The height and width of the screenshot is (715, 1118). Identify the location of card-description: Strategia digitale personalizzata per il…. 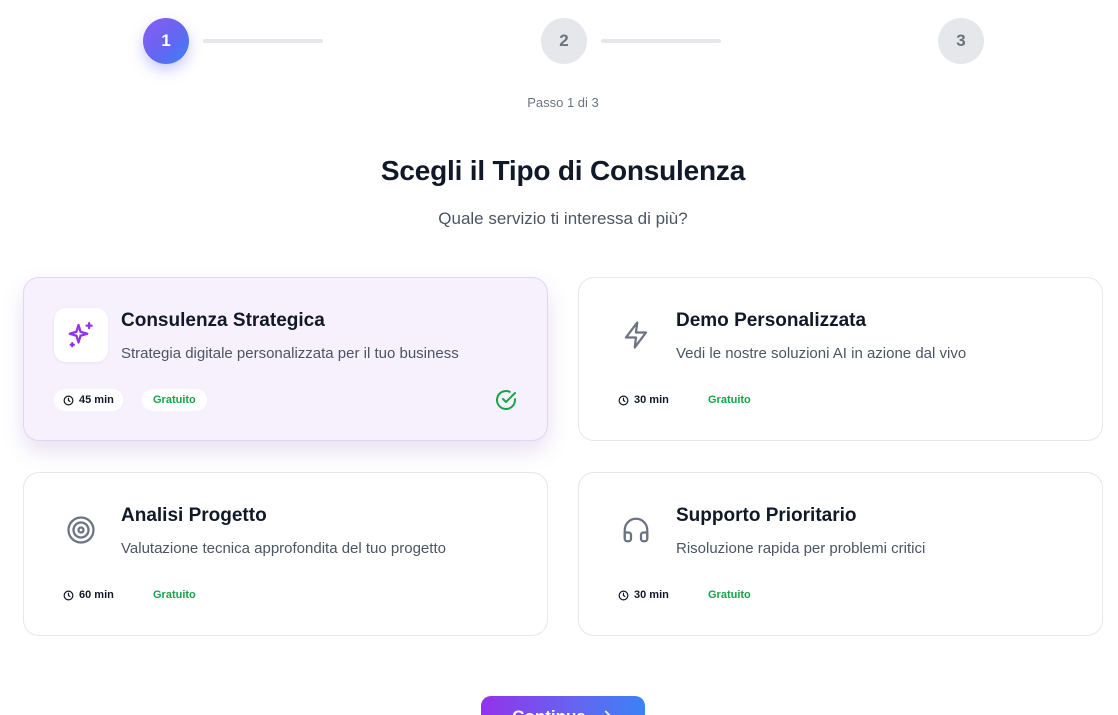
(290, 353).